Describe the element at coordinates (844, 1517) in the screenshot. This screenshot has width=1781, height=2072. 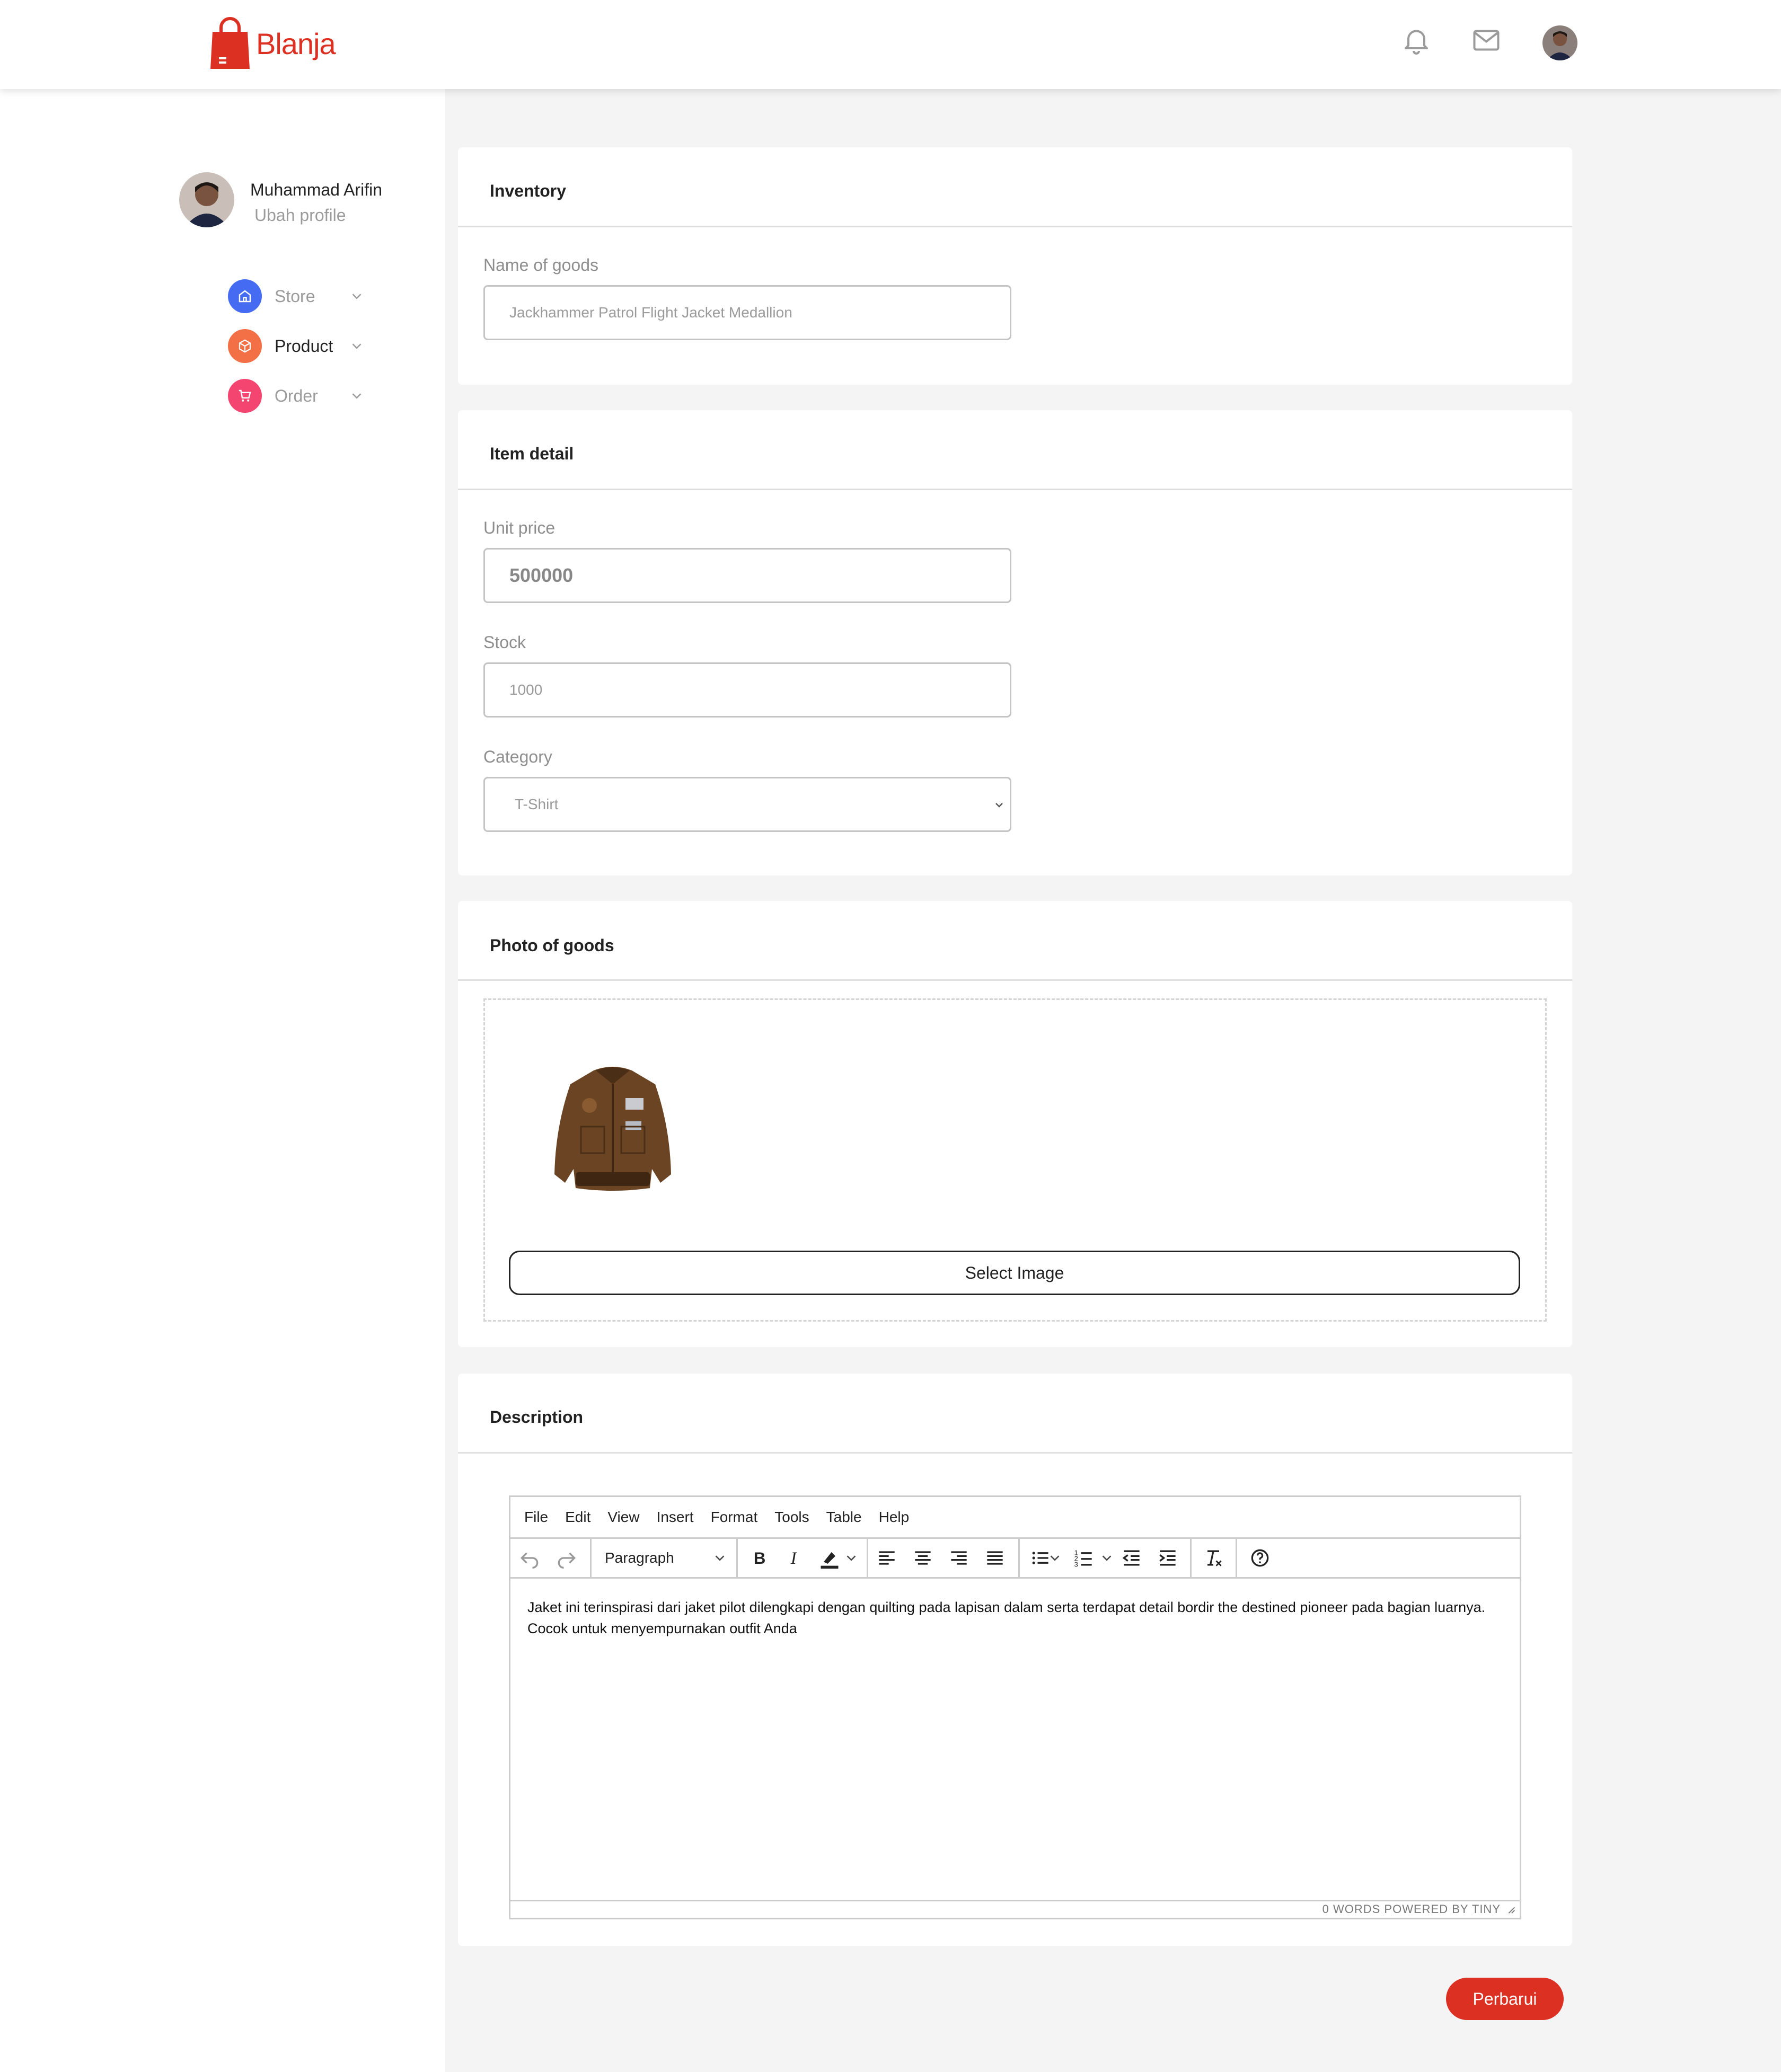
I see `menu-table: Table` at that location.